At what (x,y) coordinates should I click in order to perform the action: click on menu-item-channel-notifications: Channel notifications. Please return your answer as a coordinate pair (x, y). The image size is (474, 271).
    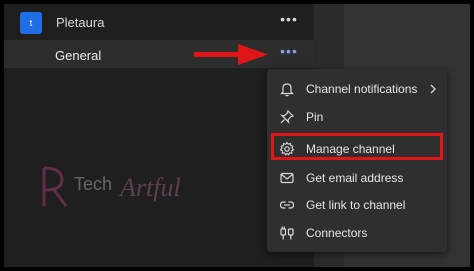
    Looking at the image, I should click on (357, 89).